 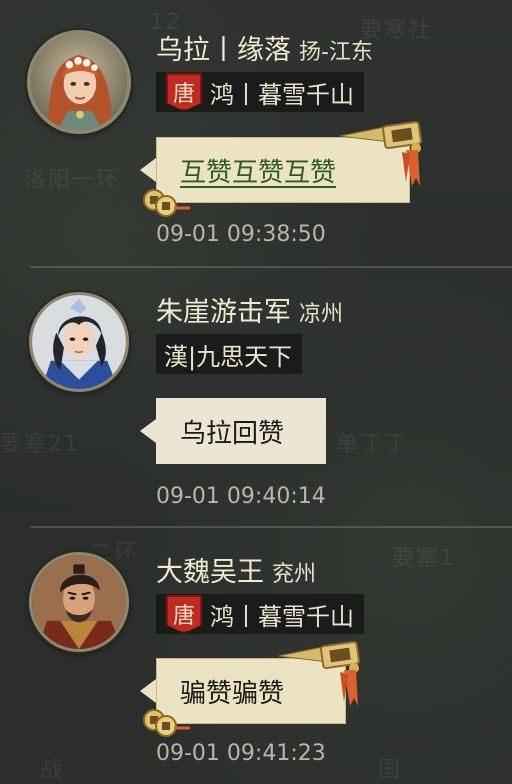 I want to click on sender-name-row: 乌拉丨缘落 扬-江东, so click(x=264, y=47).